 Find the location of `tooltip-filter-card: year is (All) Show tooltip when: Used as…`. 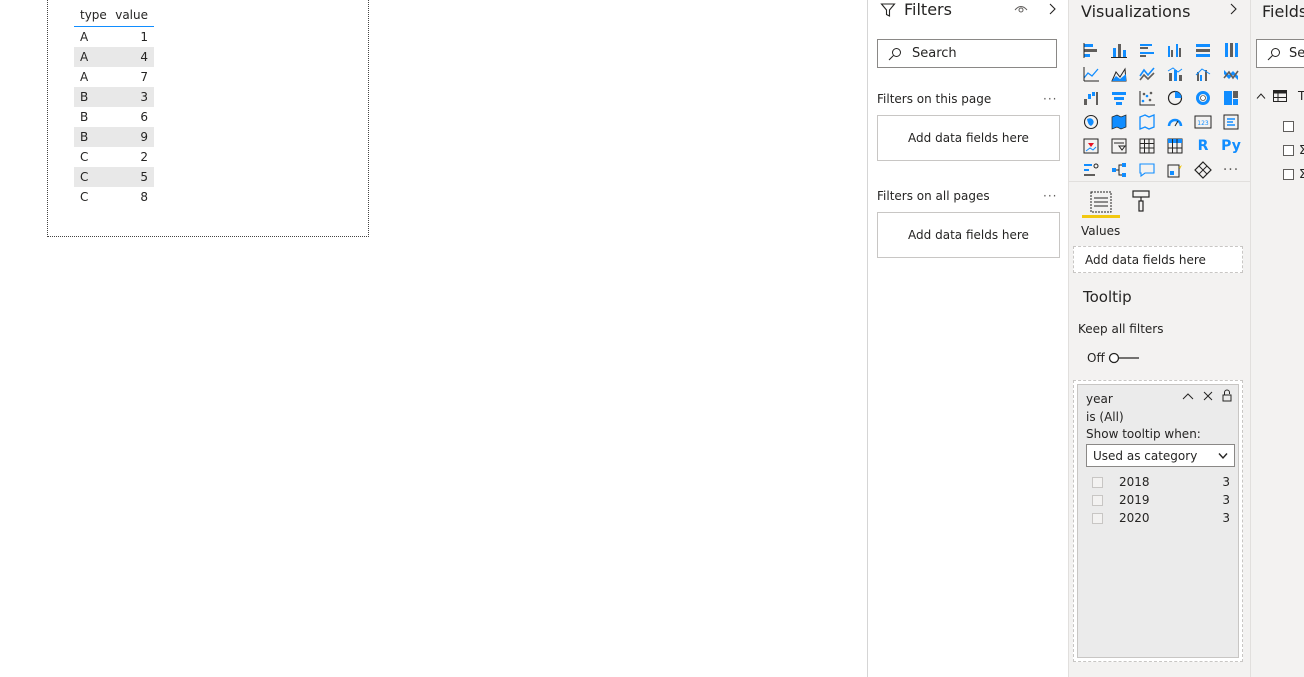

tooltip-filter-card: year is (All) Show tooltip when: Used as… is located at coordinates (1158, 521).